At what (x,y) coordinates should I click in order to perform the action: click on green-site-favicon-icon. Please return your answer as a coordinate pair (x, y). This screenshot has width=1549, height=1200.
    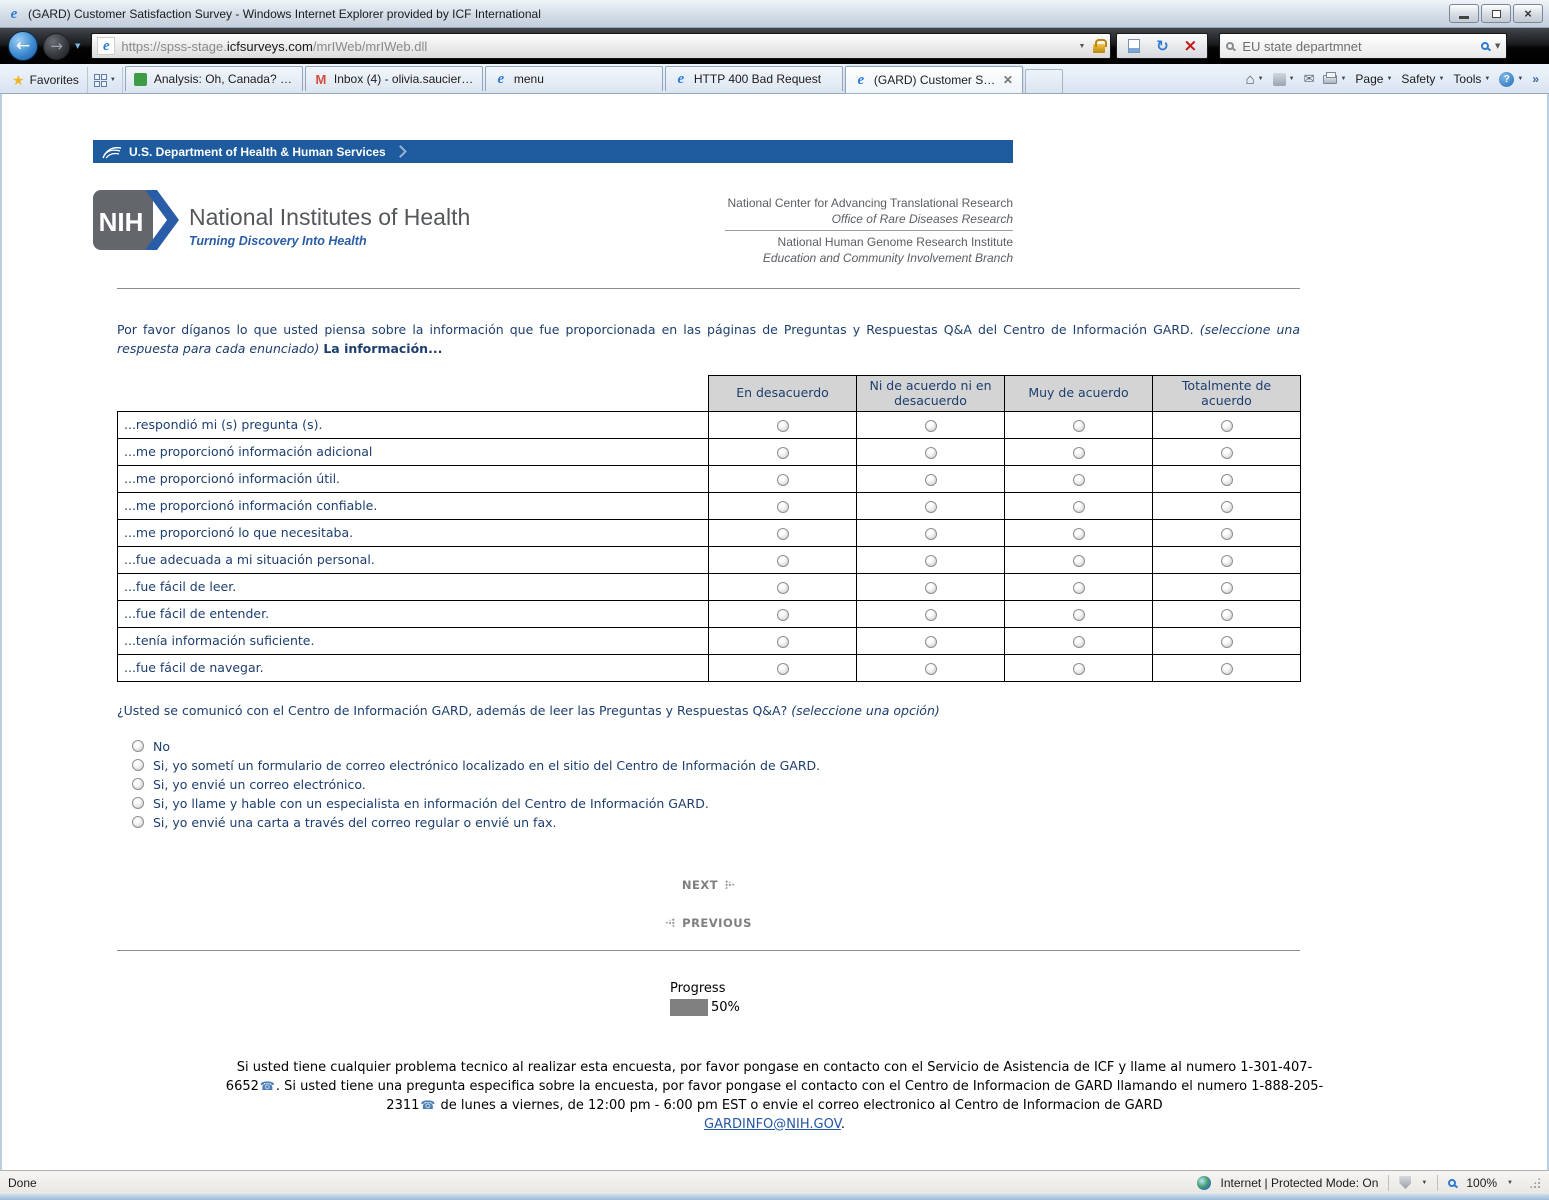
    Looking at the image, I should click on (141, 79).